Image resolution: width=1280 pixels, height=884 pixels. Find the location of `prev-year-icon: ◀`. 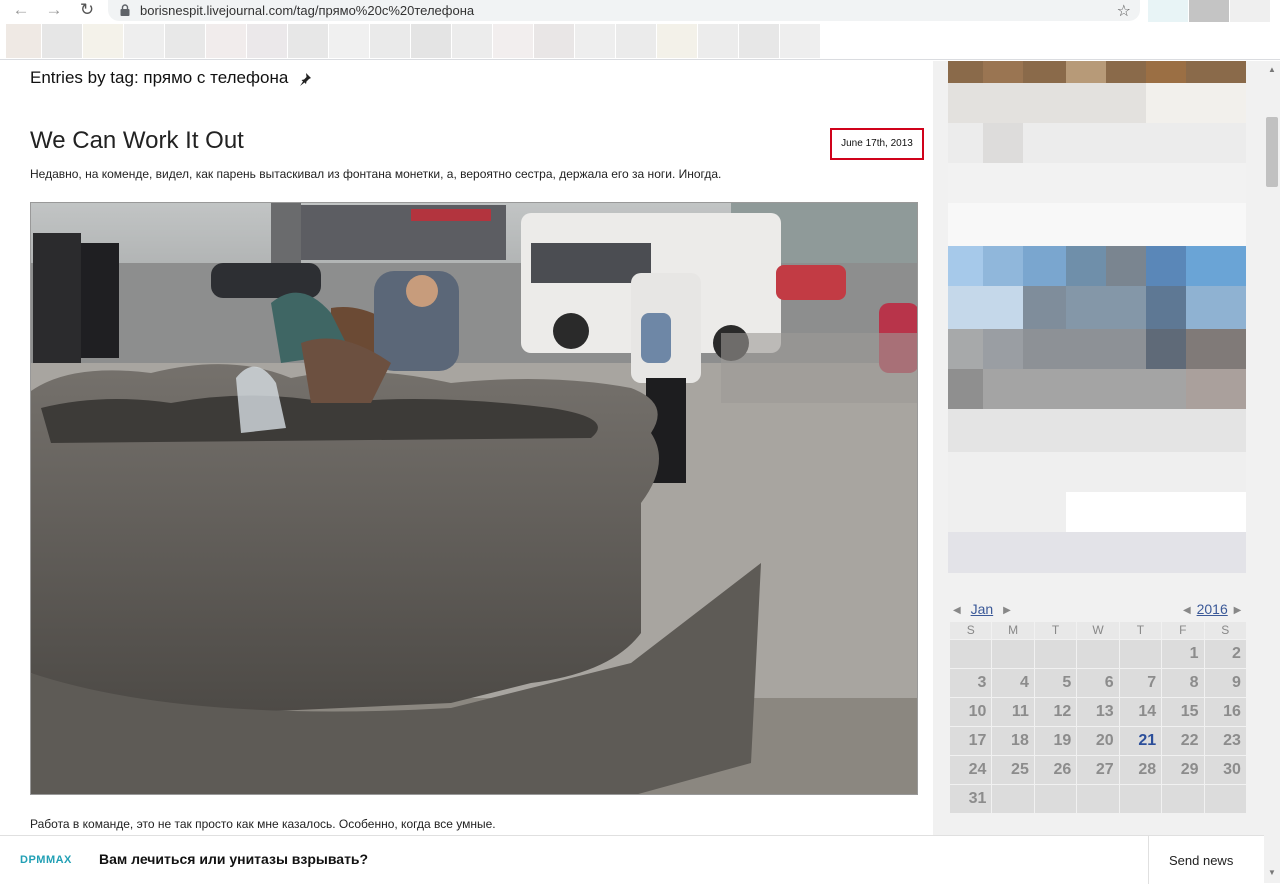

prev-year-icon: ◀ is located at coordinates (1187, 610).